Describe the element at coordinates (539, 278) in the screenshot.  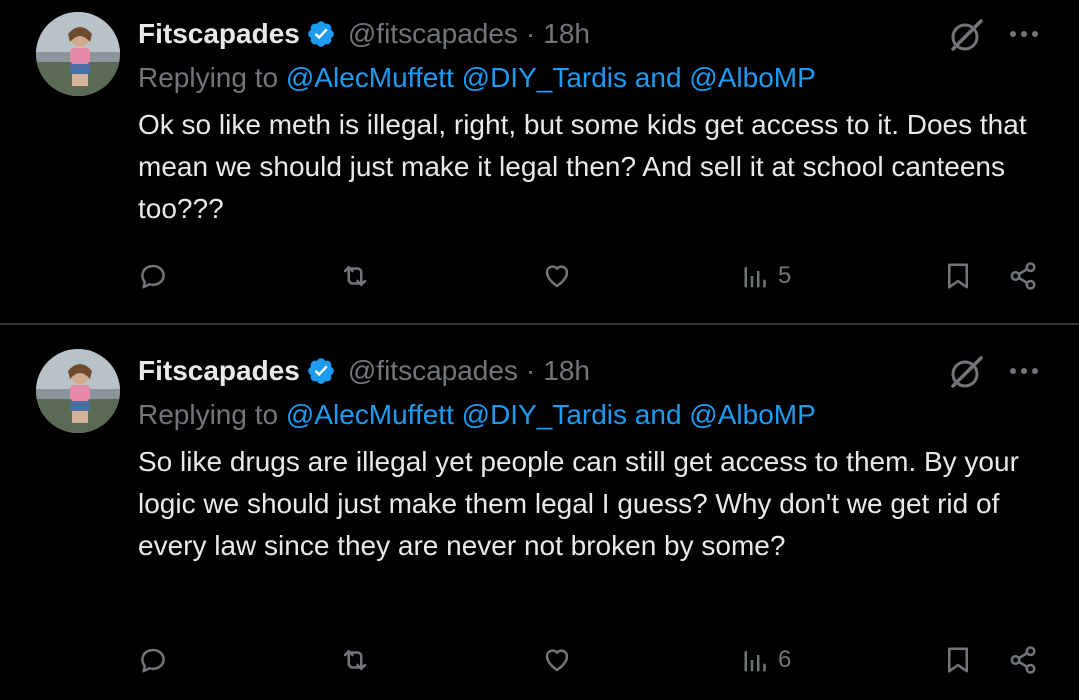
I see `action-bar: 5` at that location.